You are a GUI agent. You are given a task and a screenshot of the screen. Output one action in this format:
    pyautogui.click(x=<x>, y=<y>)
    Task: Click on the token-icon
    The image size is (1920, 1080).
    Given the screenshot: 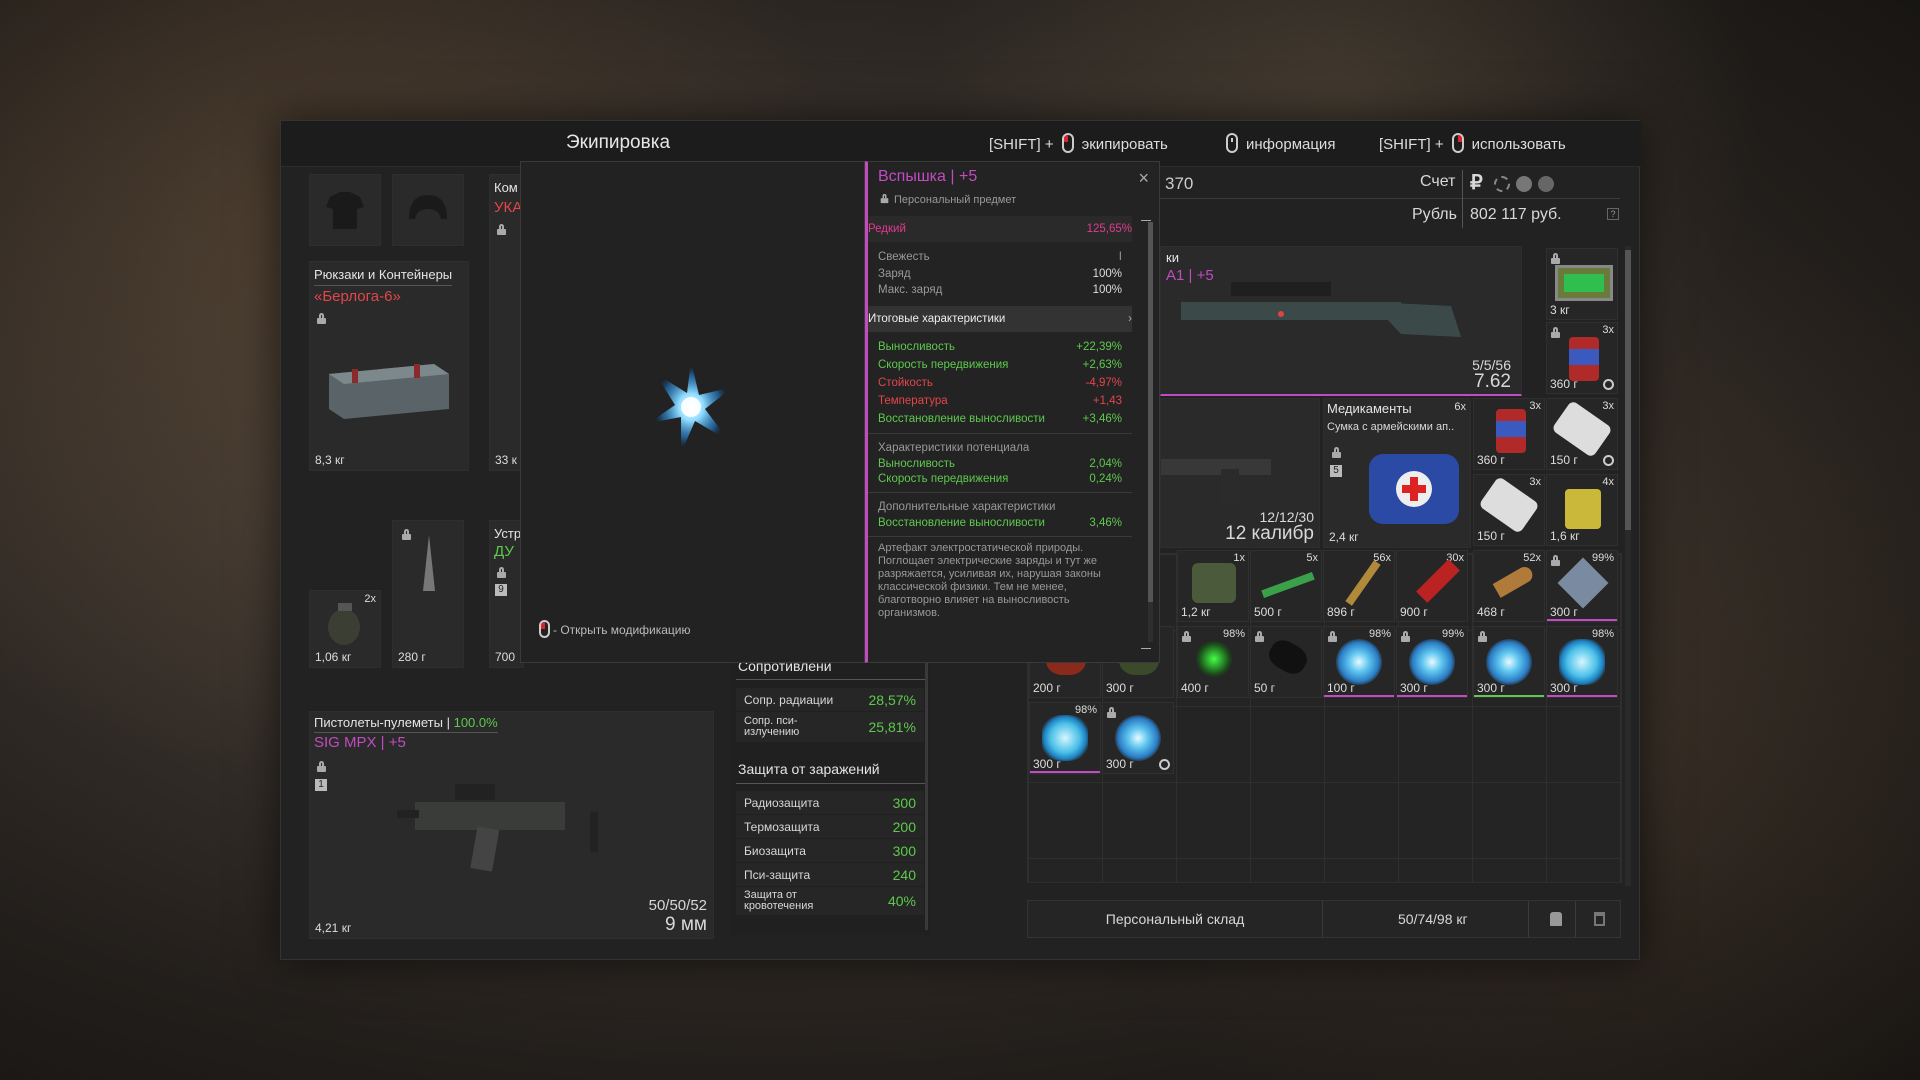 What is the action you would take?
    pyautogui.click(x=1524, y=184)
    